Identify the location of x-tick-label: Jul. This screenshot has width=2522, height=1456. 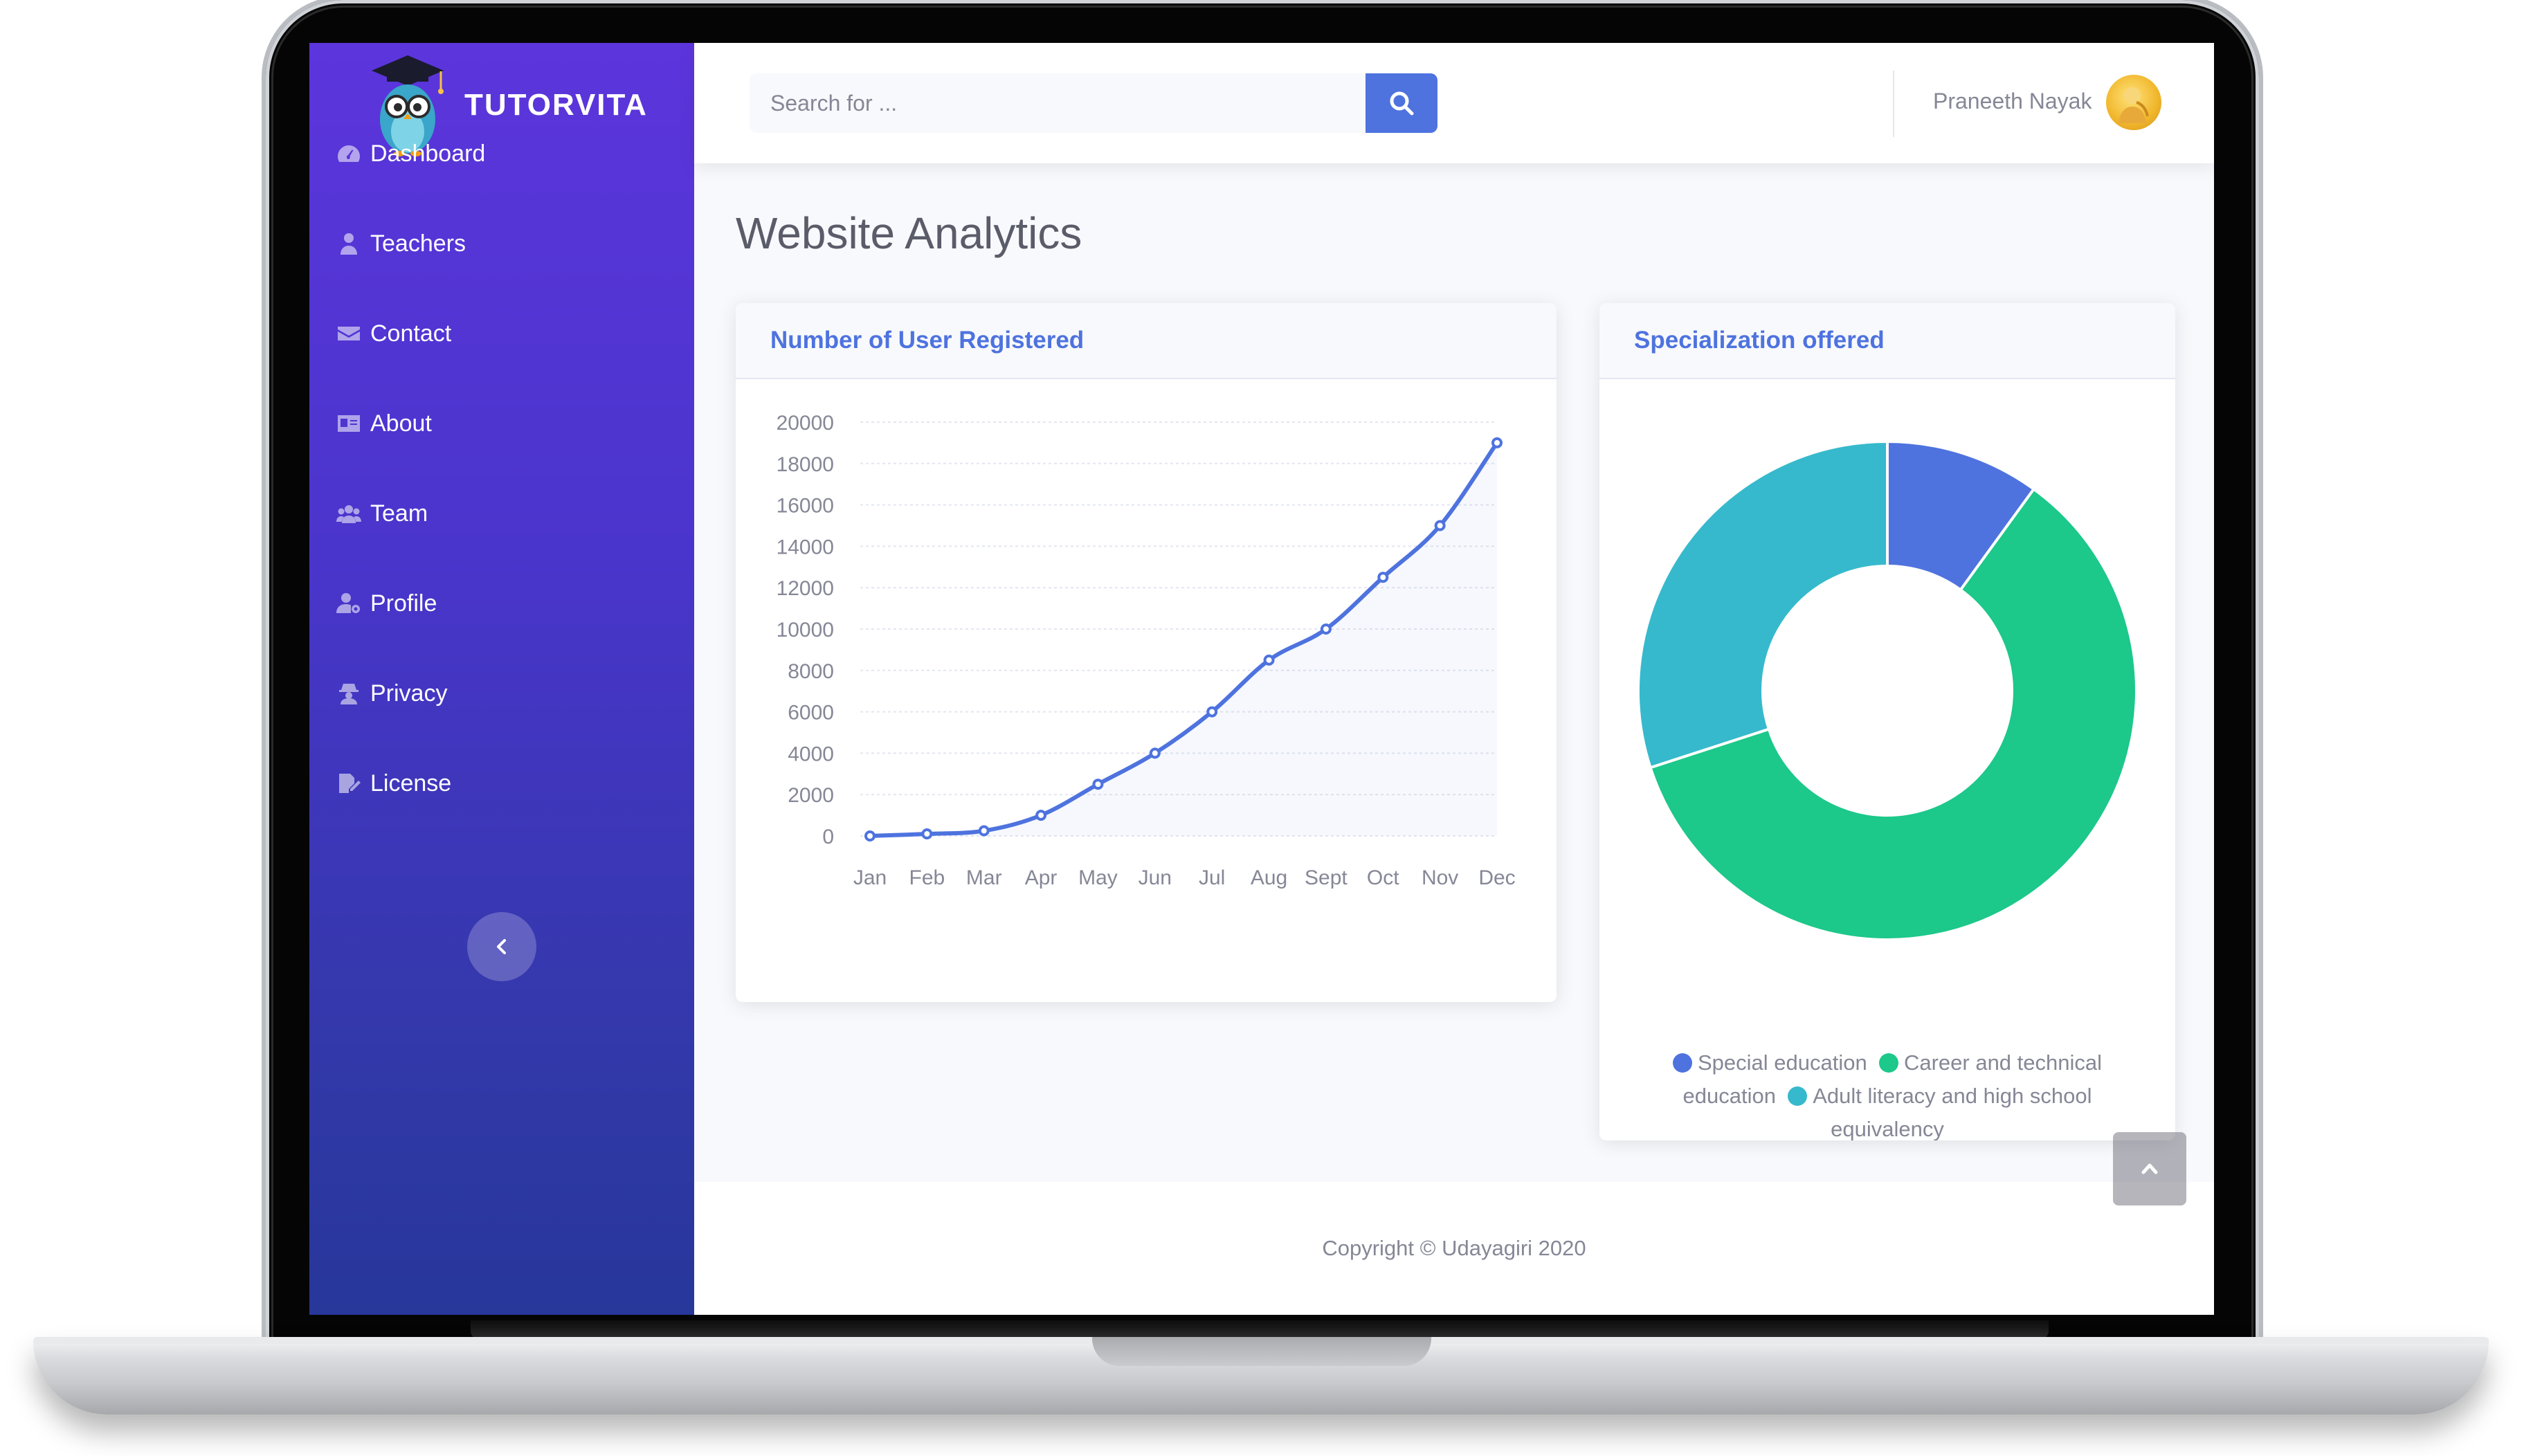
(1212, 877).